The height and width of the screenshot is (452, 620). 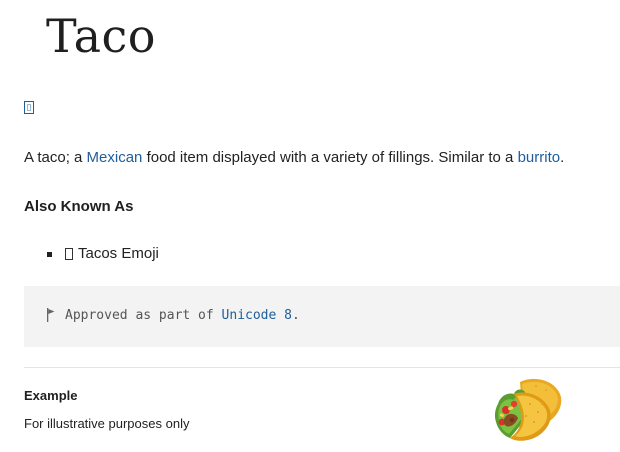 I want to click on note-prefix: Approved as part of, so click(x=143, y=315).